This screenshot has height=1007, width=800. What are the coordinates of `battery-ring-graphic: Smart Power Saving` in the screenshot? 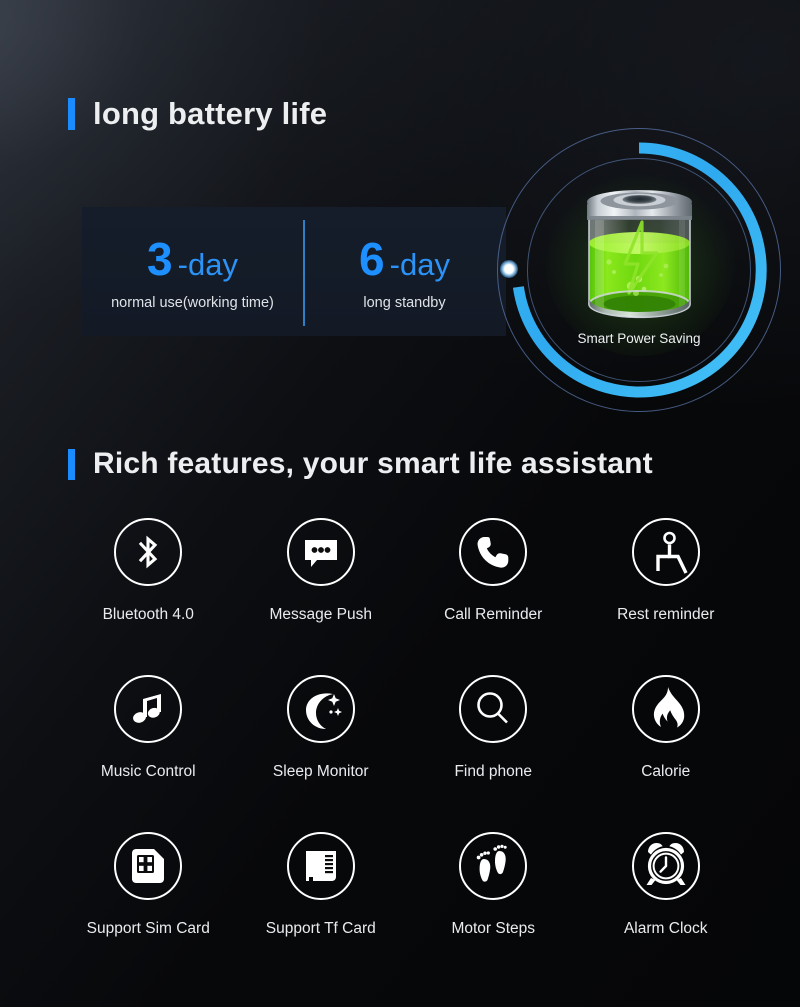 It's located at (639, 270).